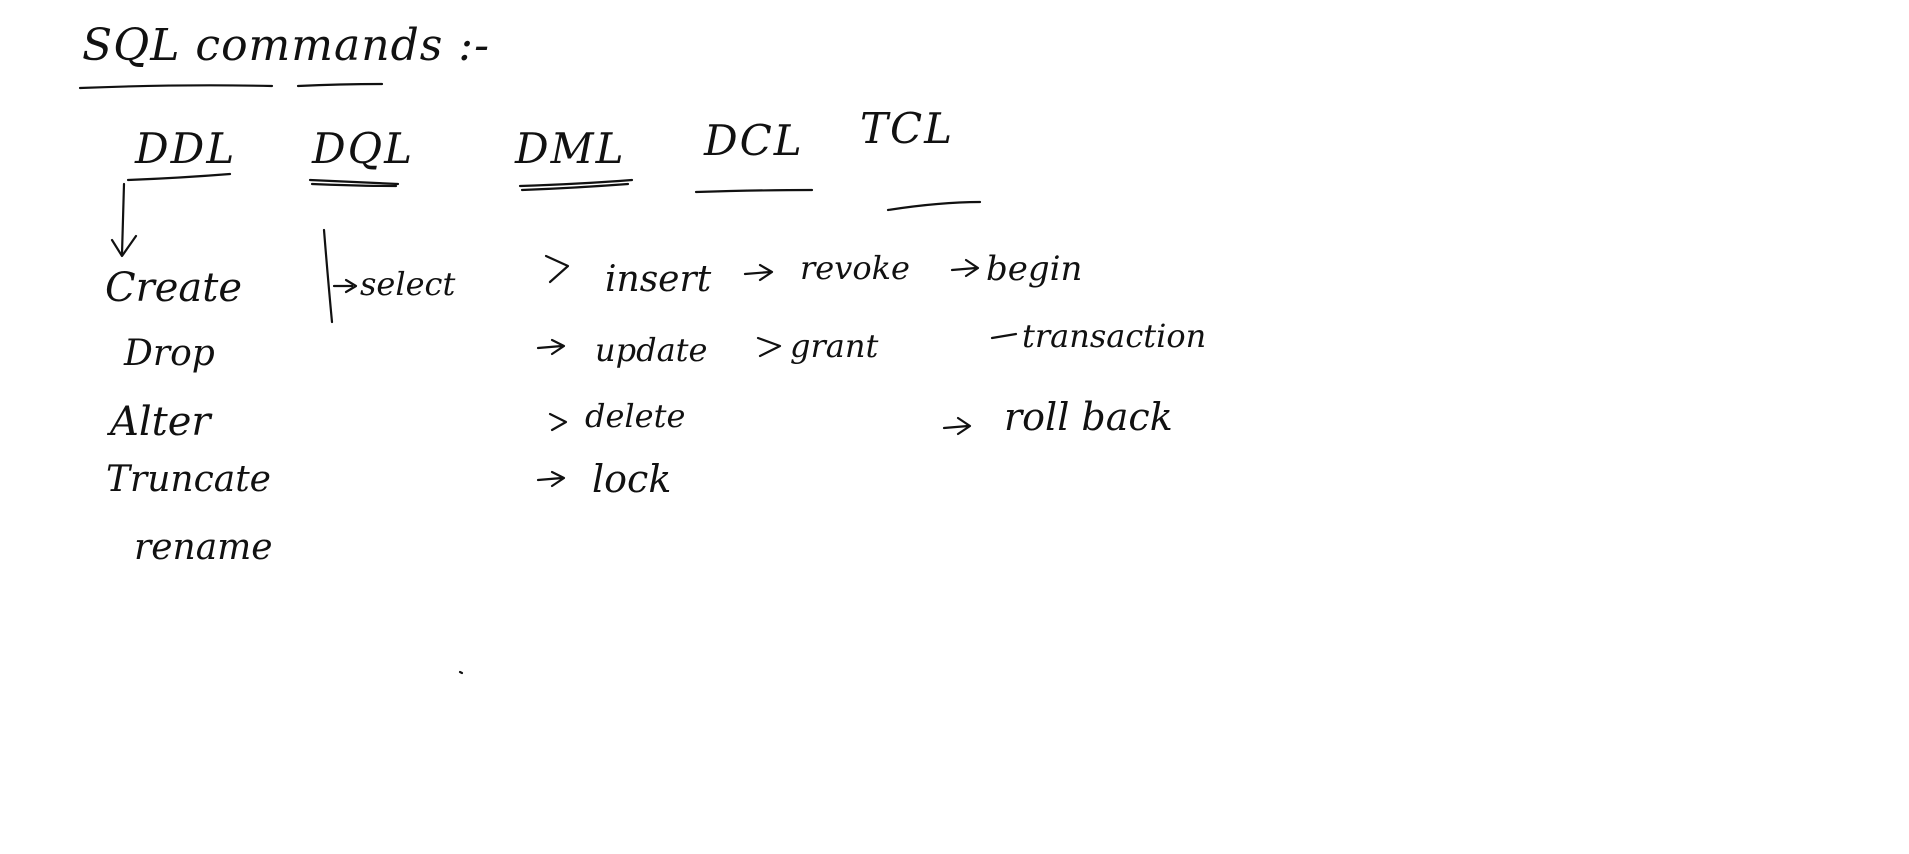 This screenshot has height=854, width=1909. What do you see at coordinates (570, 148) in the screenshot?
I see `header-dml: DML` at bounding box center [570, 148].